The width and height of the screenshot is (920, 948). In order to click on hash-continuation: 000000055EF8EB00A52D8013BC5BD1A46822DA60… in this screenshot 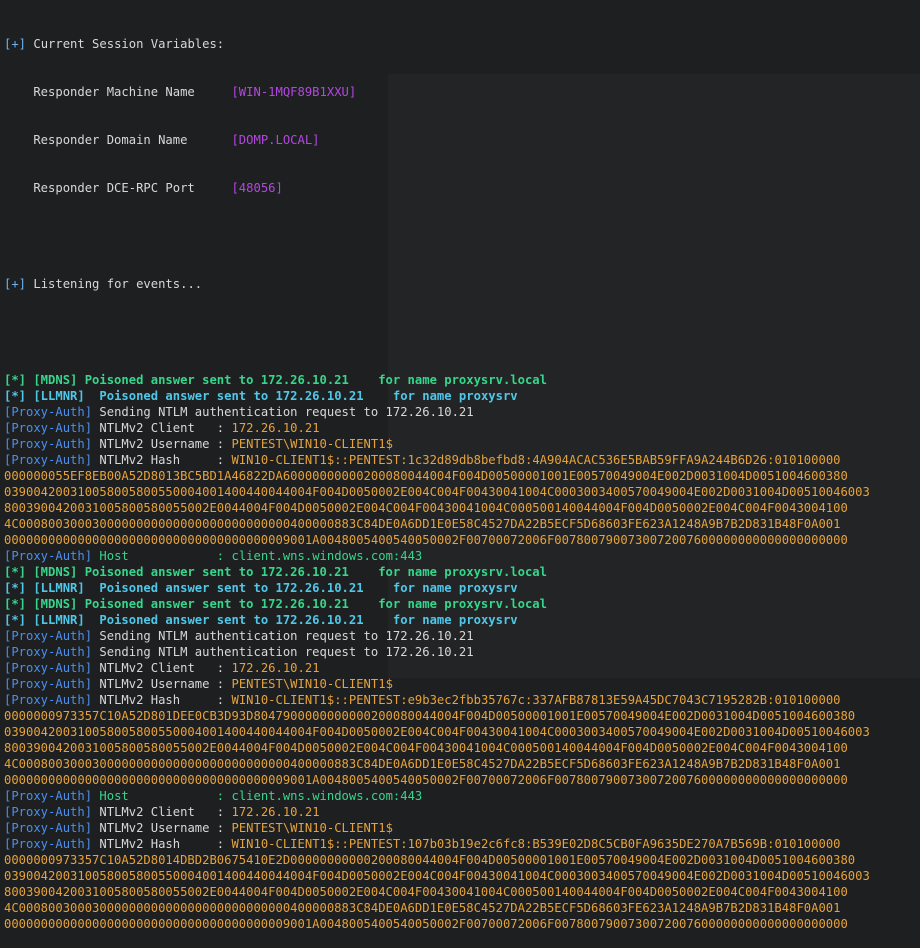, I will do `click(426, 476)`.